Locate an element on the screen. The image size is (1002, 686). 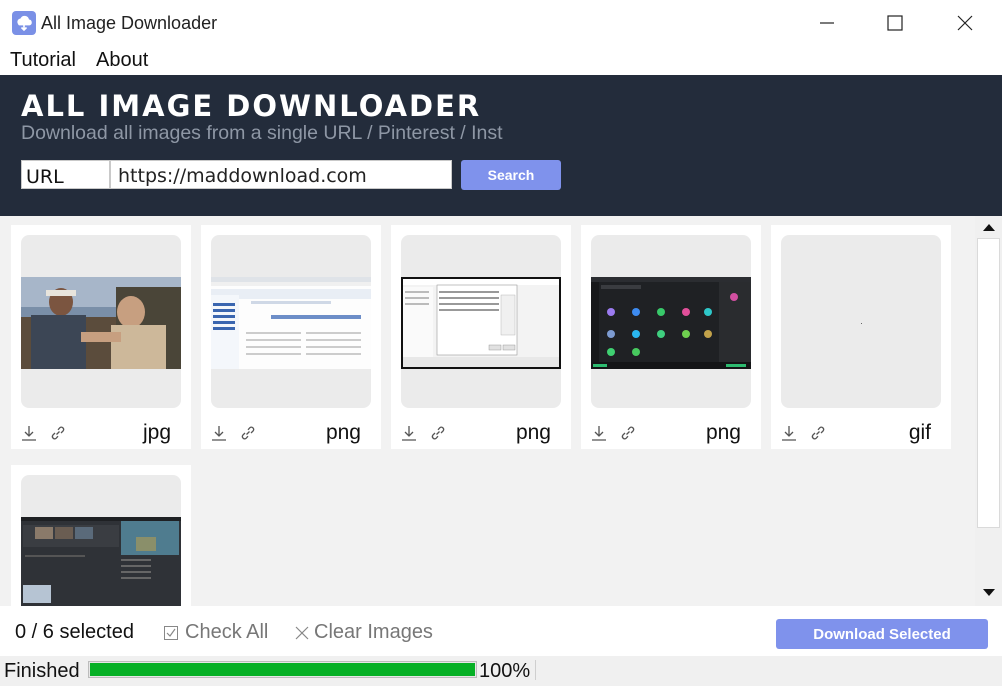
close-button is located at coordinates (965, 23).